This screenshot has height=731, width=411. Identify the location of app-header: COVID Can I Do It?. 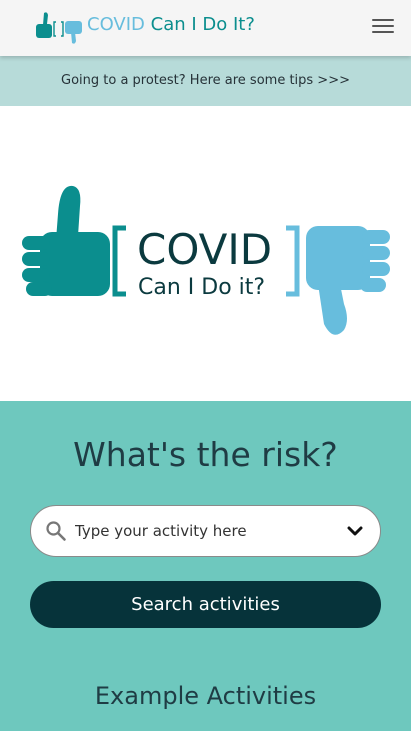
(205, 28).